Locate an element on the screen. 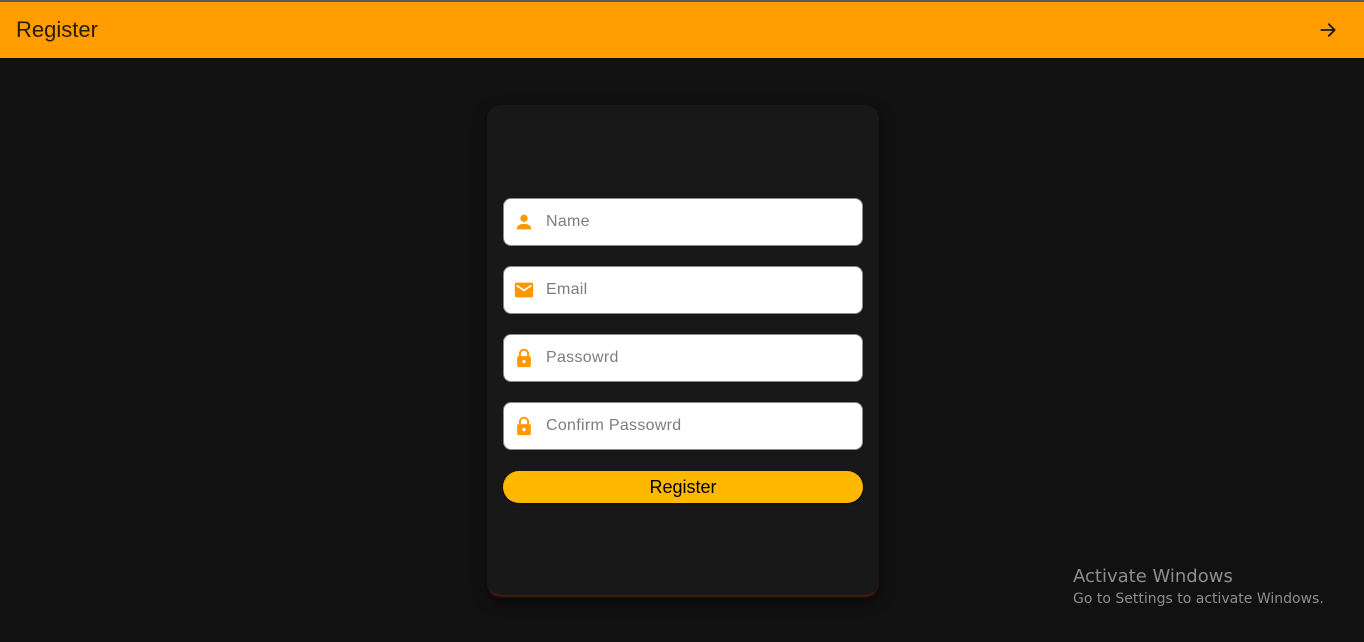 The image size is (1364, 642). watermark-title: Activate Windows is located at coordinates (1153, 576).